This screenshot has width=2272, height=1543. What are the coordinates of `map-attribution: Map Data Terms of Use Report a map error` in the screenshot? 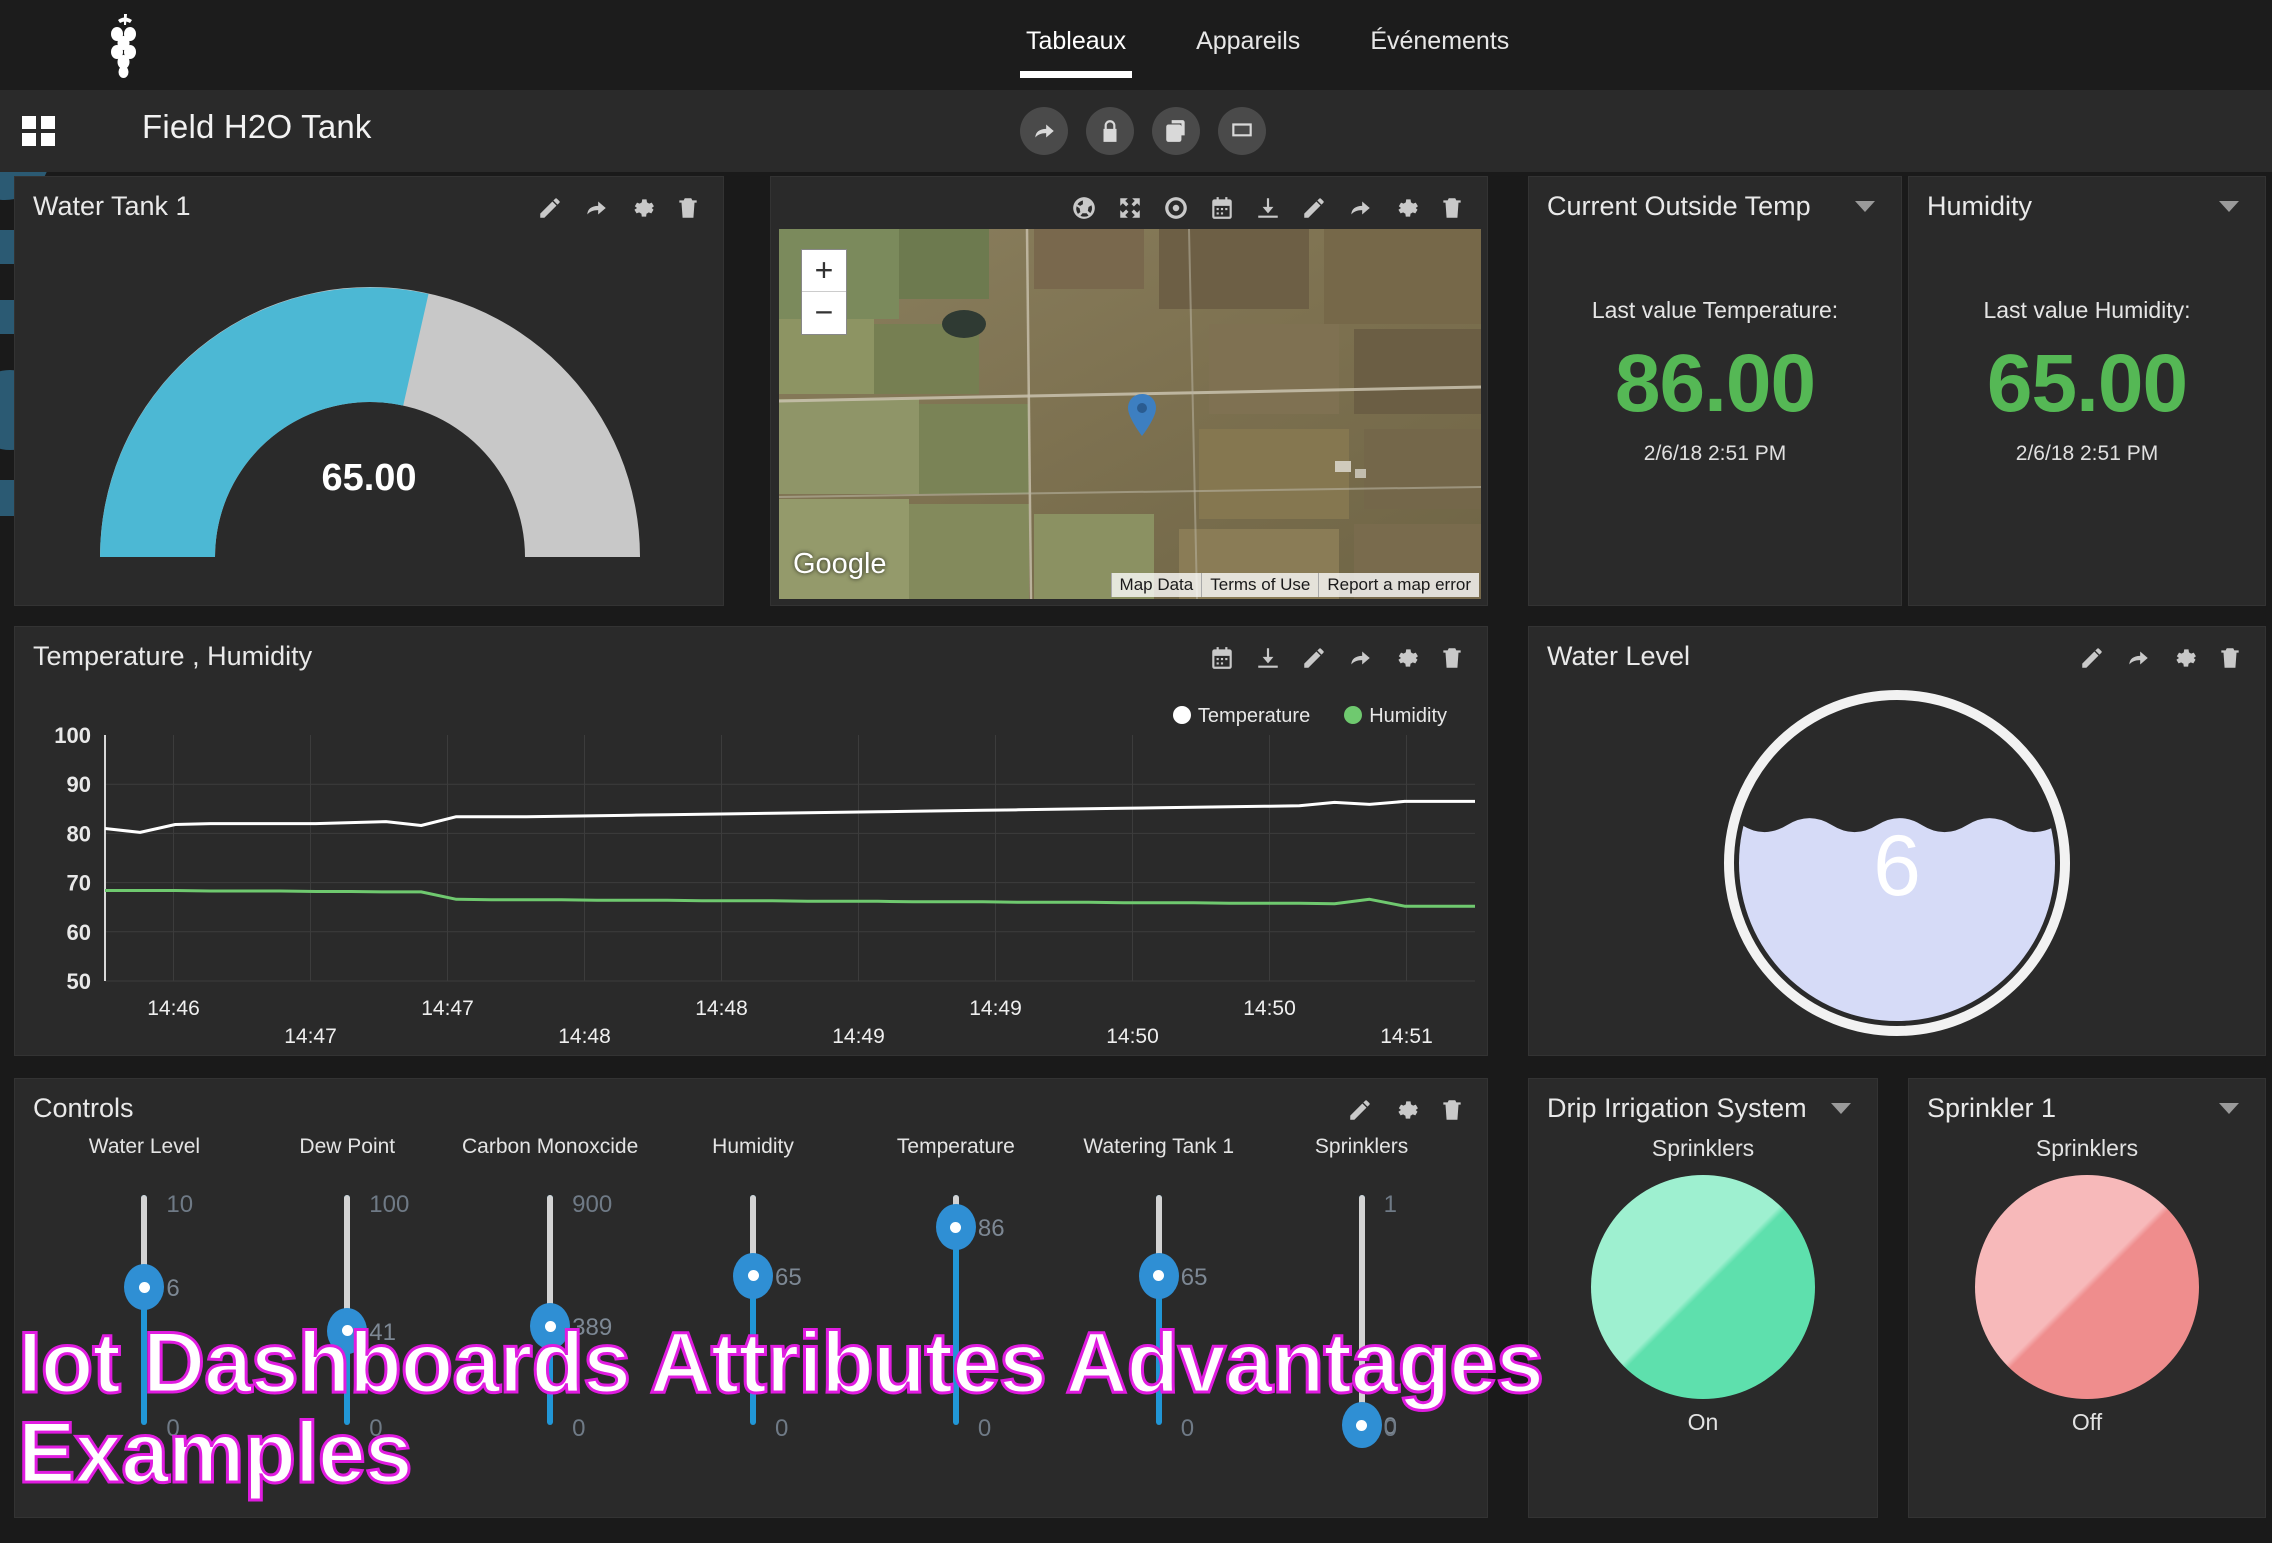 It's located at (1294, 585).